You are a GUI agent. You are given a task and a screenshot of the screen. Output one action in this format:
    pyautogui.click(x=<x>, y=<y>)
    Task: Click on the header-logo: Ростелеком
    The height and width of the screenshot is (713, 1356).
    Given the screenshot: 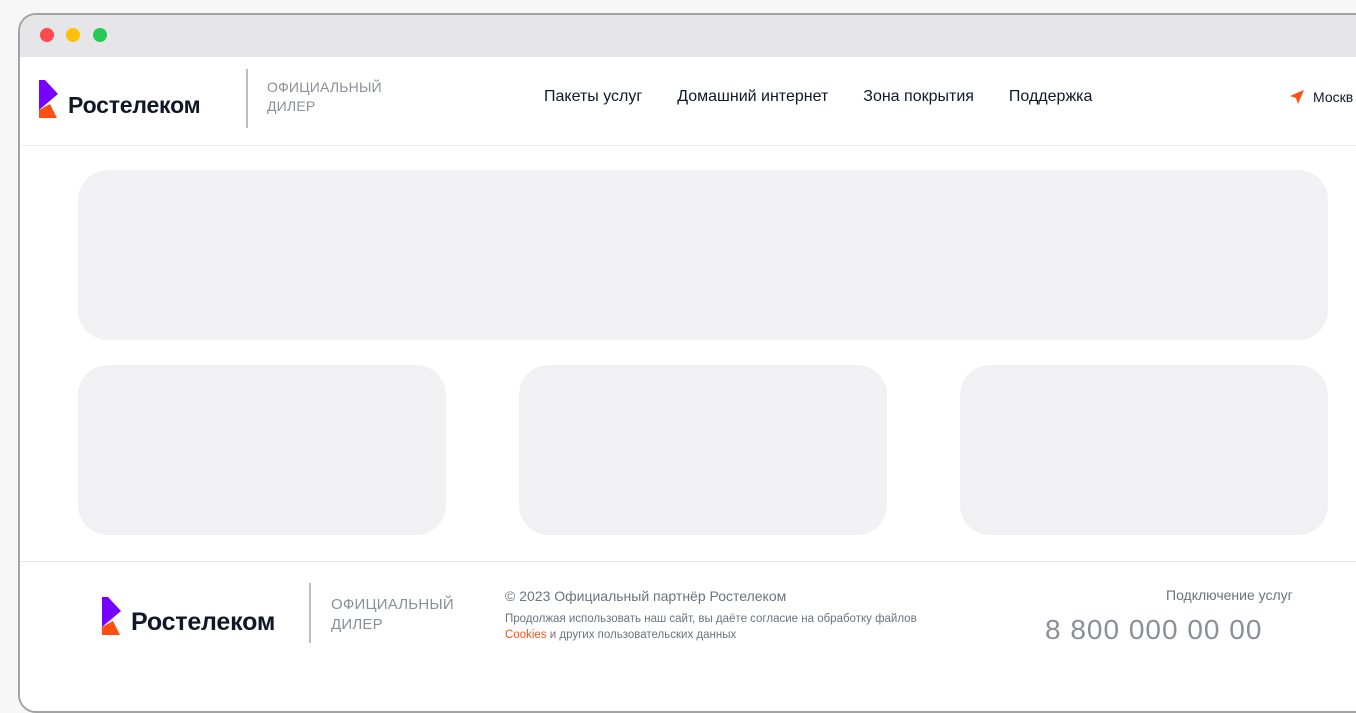 What is the action you would take?
    pyautogui.click(x=120, y=98)
    